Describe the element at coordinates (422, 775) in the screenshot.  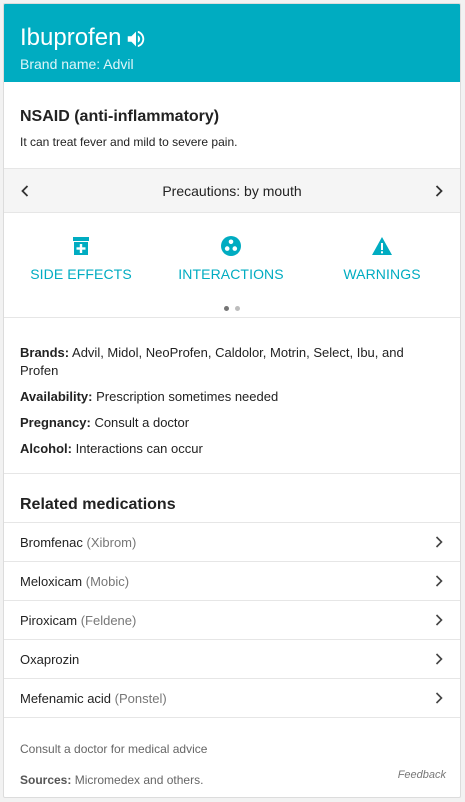
I see `feedback-link: Feedback` at that location.